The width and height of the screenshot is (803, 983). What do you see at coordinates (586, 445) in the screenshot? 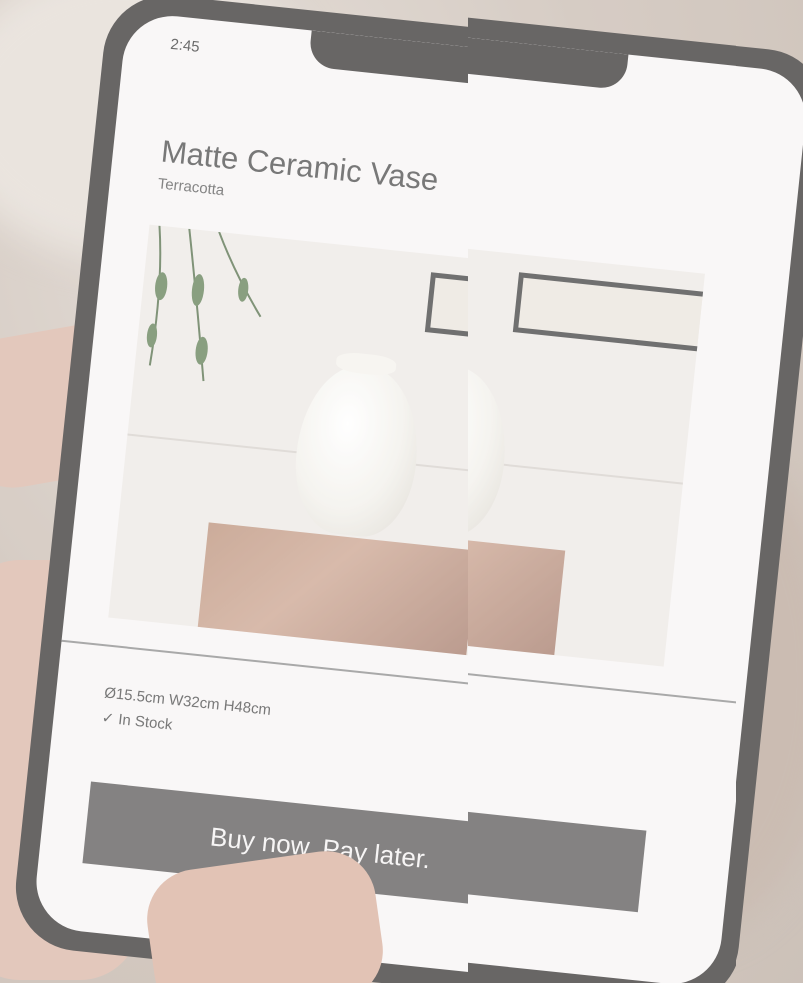
I see `product-image-echo` at bounding box center [586, 445].